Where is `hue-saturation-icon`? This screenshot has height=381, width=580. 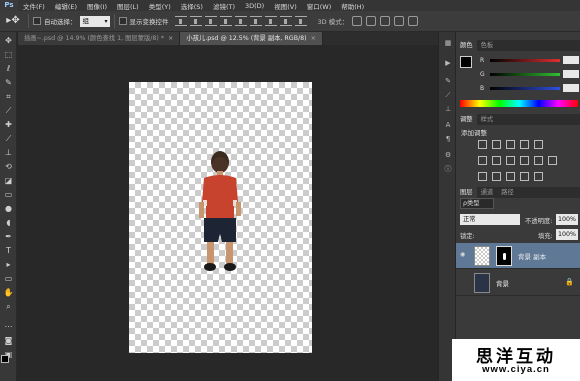
hue-saturation-icon is located at coordinates (482, 160).